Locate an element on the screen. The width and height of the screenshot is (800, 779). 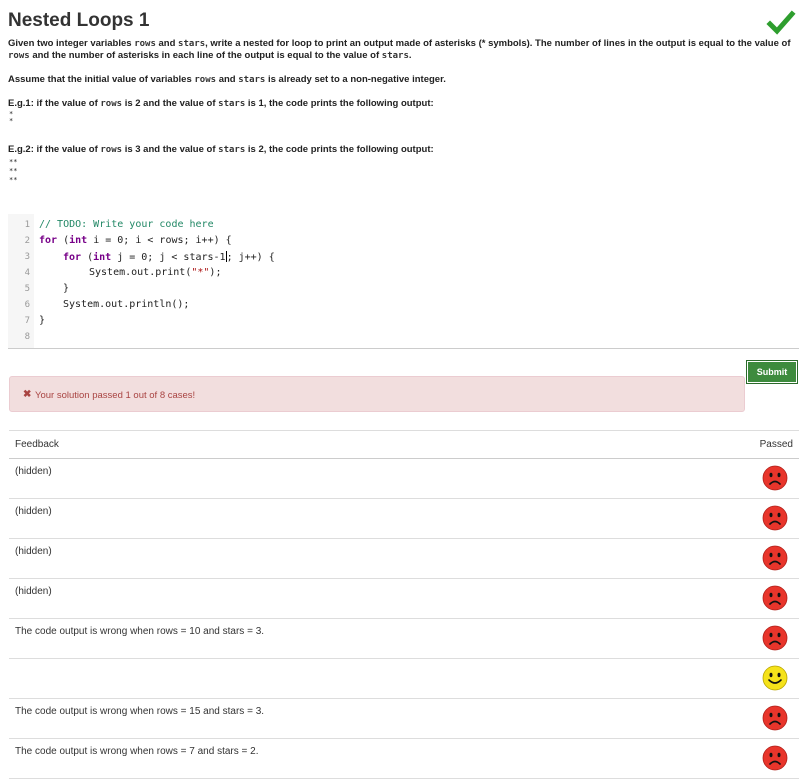
code-line-2: for (int i = 0; i < rows; i++) { is located at coordinates (135, 240).